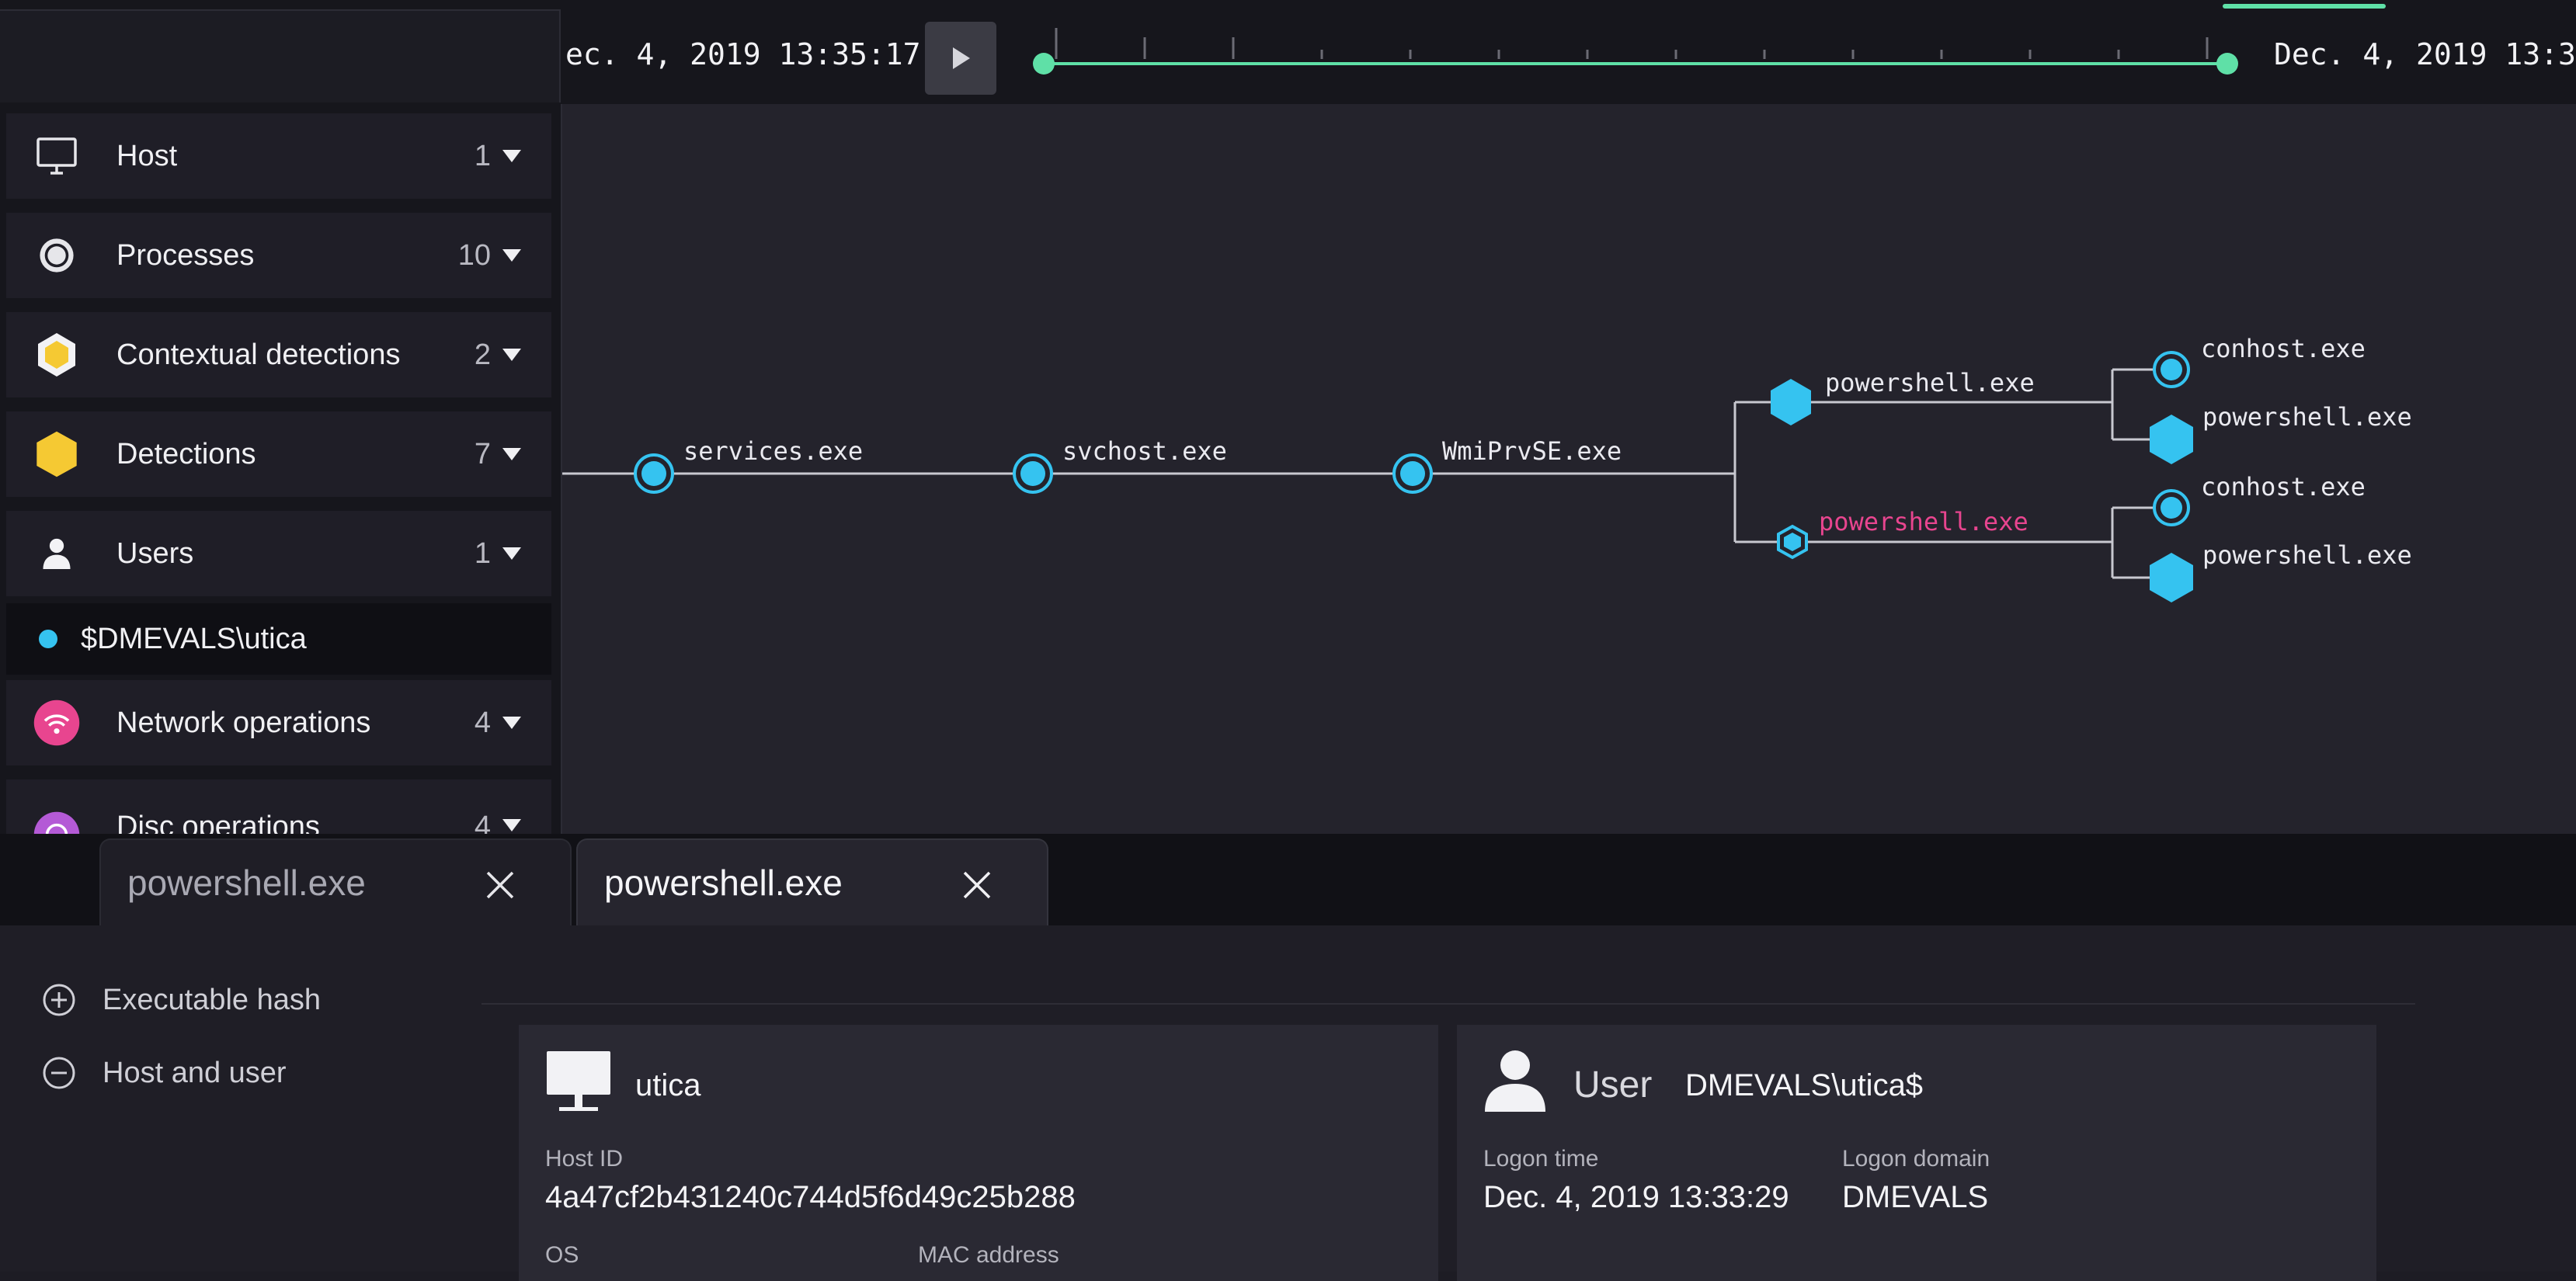  I want to click on user-dot-icon, so click(48, 639).